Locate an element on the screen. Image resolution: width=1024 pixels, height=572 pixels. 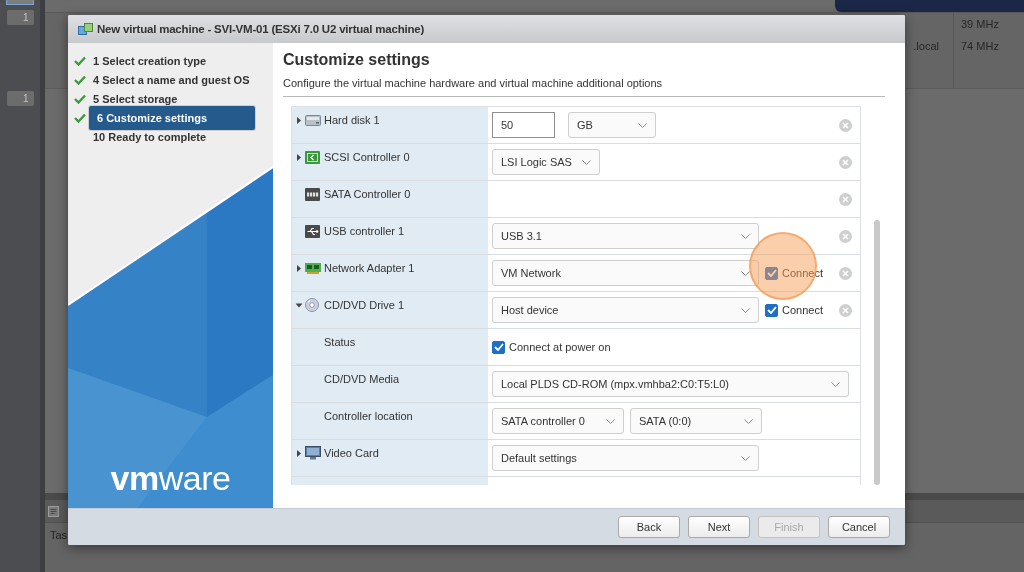
dropdown: GB is located at coordinates (612, 125).